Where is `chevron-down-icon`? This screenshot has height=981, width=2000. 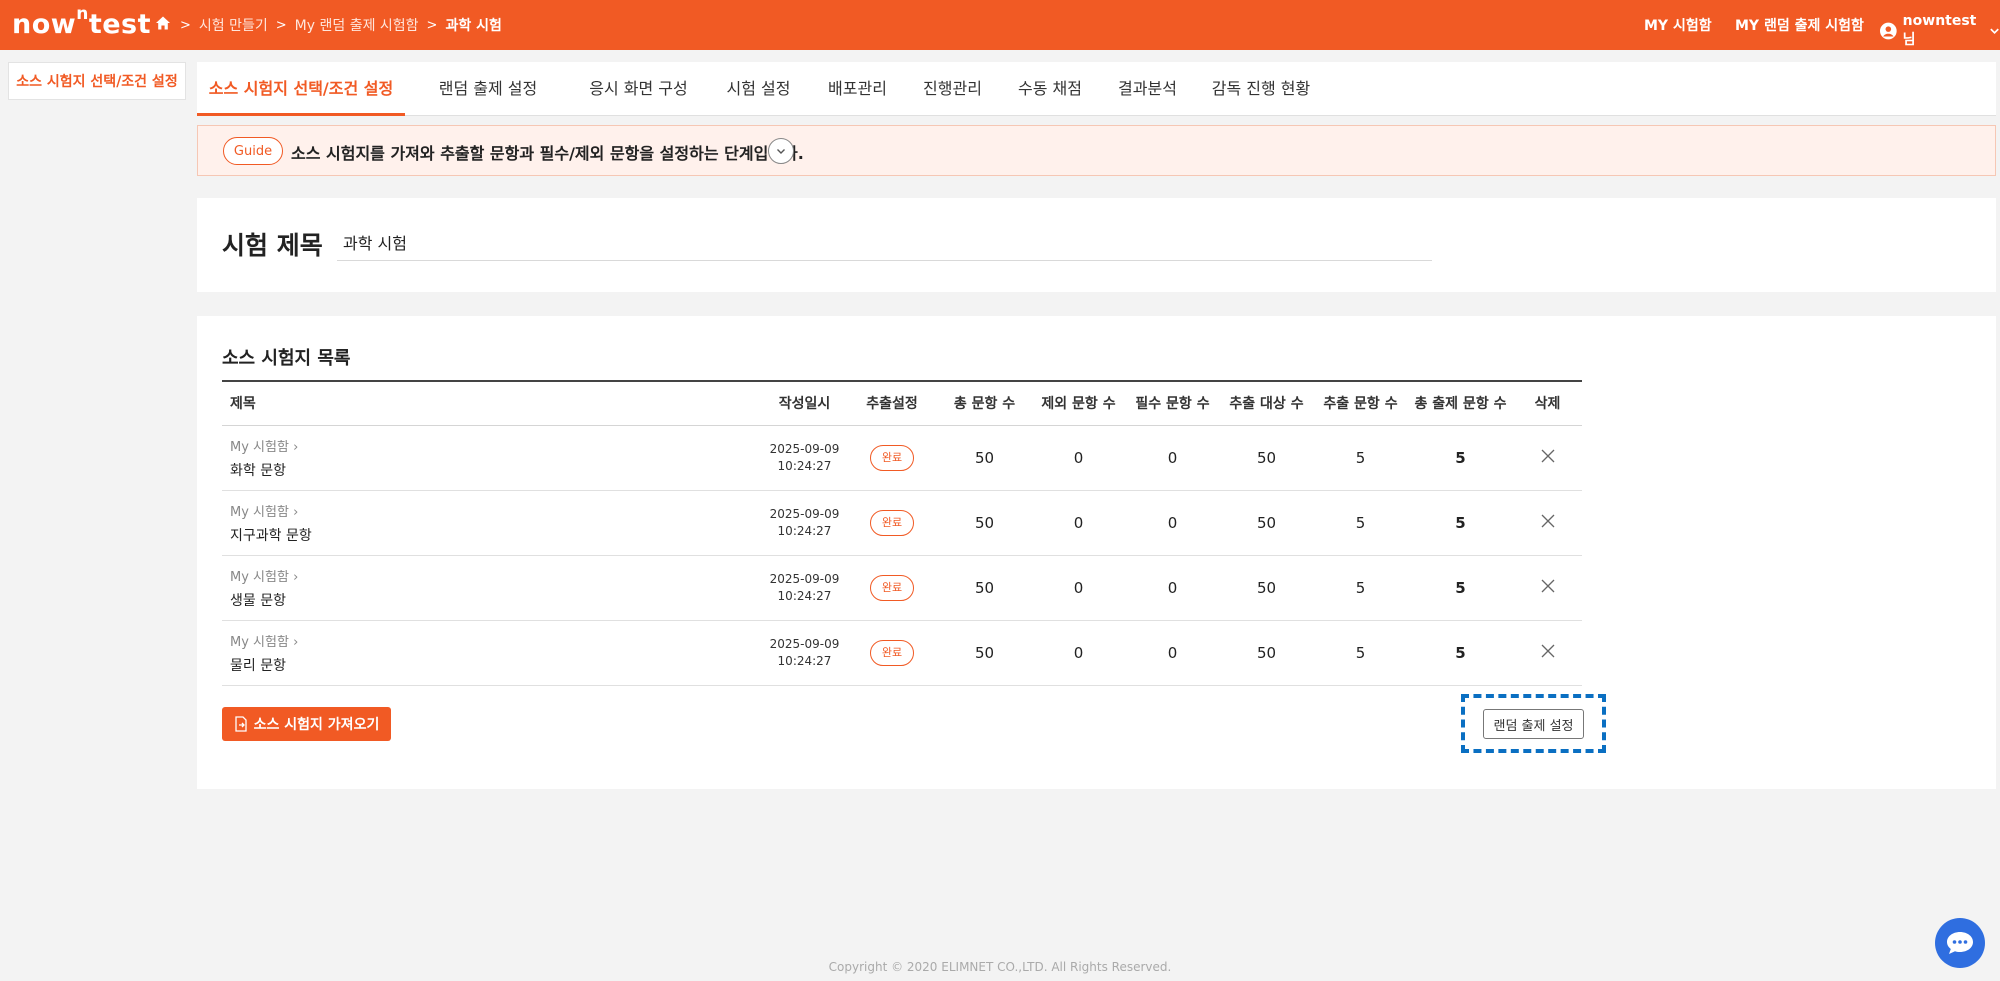
chevron-down-icon is located at coordinates (781, 151).